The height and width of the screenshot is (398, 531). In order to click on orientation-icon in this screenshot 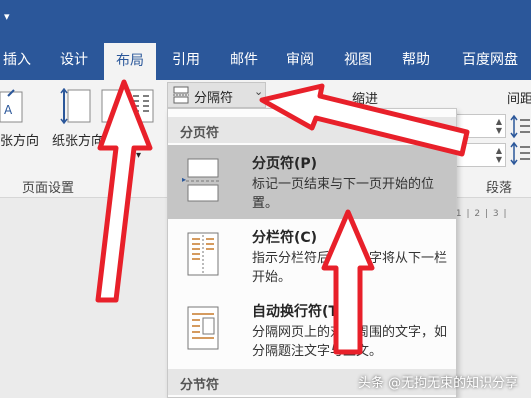, I will do `click(80, 107)`.